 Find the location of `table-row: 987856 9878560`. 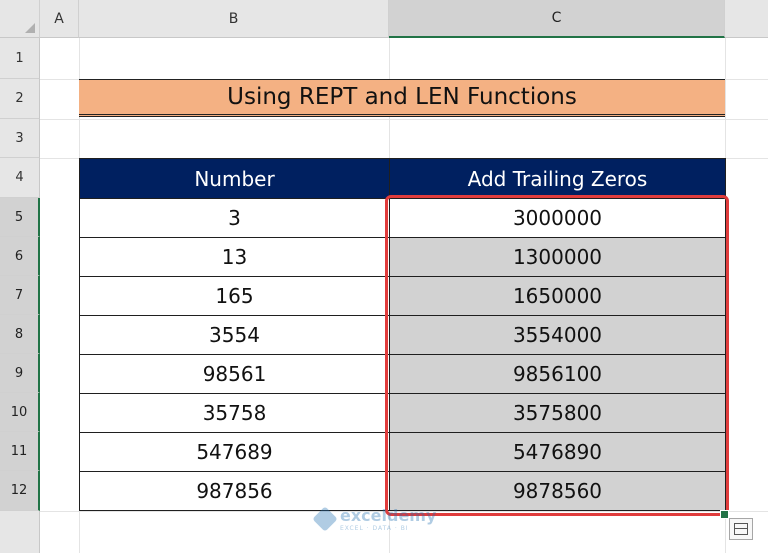

table-row: 987856 9878560 is located at coordinates (402, 491).